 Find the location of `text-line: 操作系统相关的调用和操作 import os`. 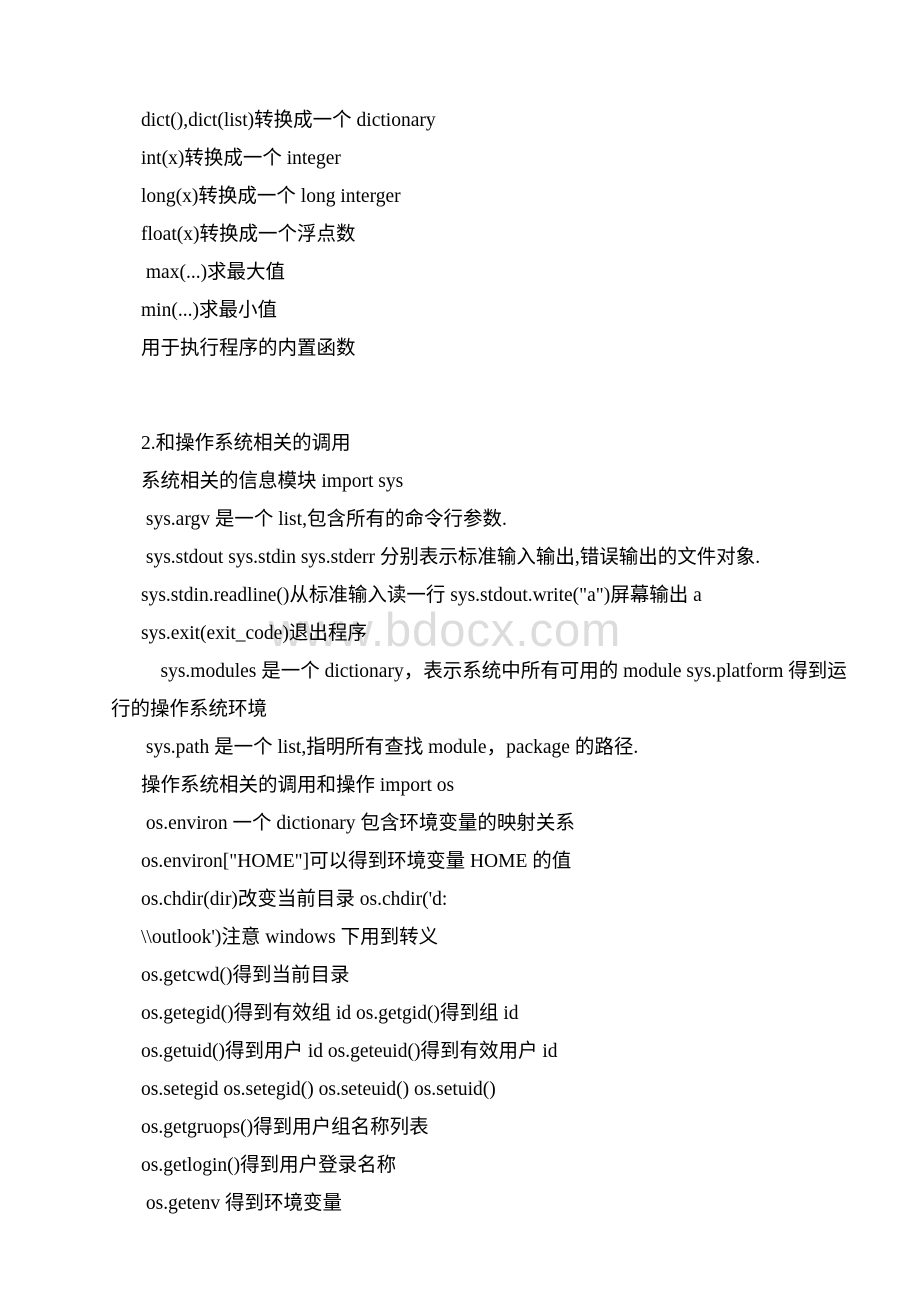

text-line: 操作系统相关的调用和操作 import os is located at coordinates (298, 785).